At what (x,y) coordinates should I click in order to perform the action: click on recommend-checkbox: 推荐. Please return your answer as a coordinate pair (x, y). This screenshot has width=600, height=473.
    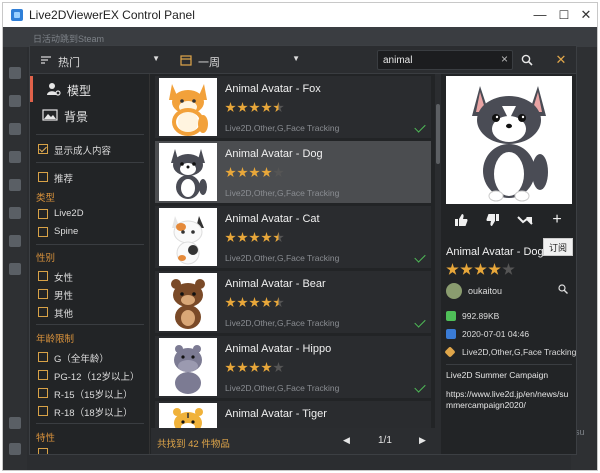
    Looking at the image, I should click on (93, 178).